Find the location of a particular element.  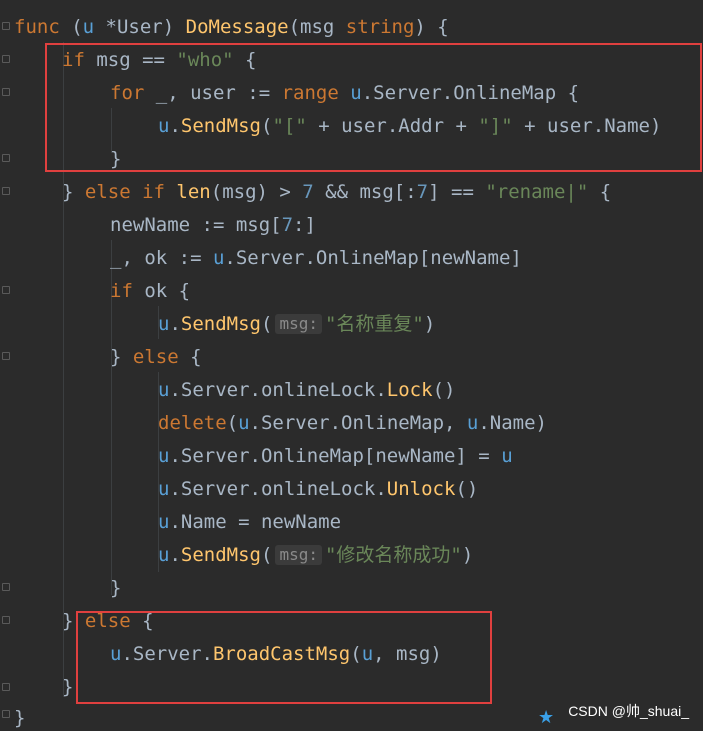

code-text: .Server.OnlineMap { is located at coordinates (470, 93).